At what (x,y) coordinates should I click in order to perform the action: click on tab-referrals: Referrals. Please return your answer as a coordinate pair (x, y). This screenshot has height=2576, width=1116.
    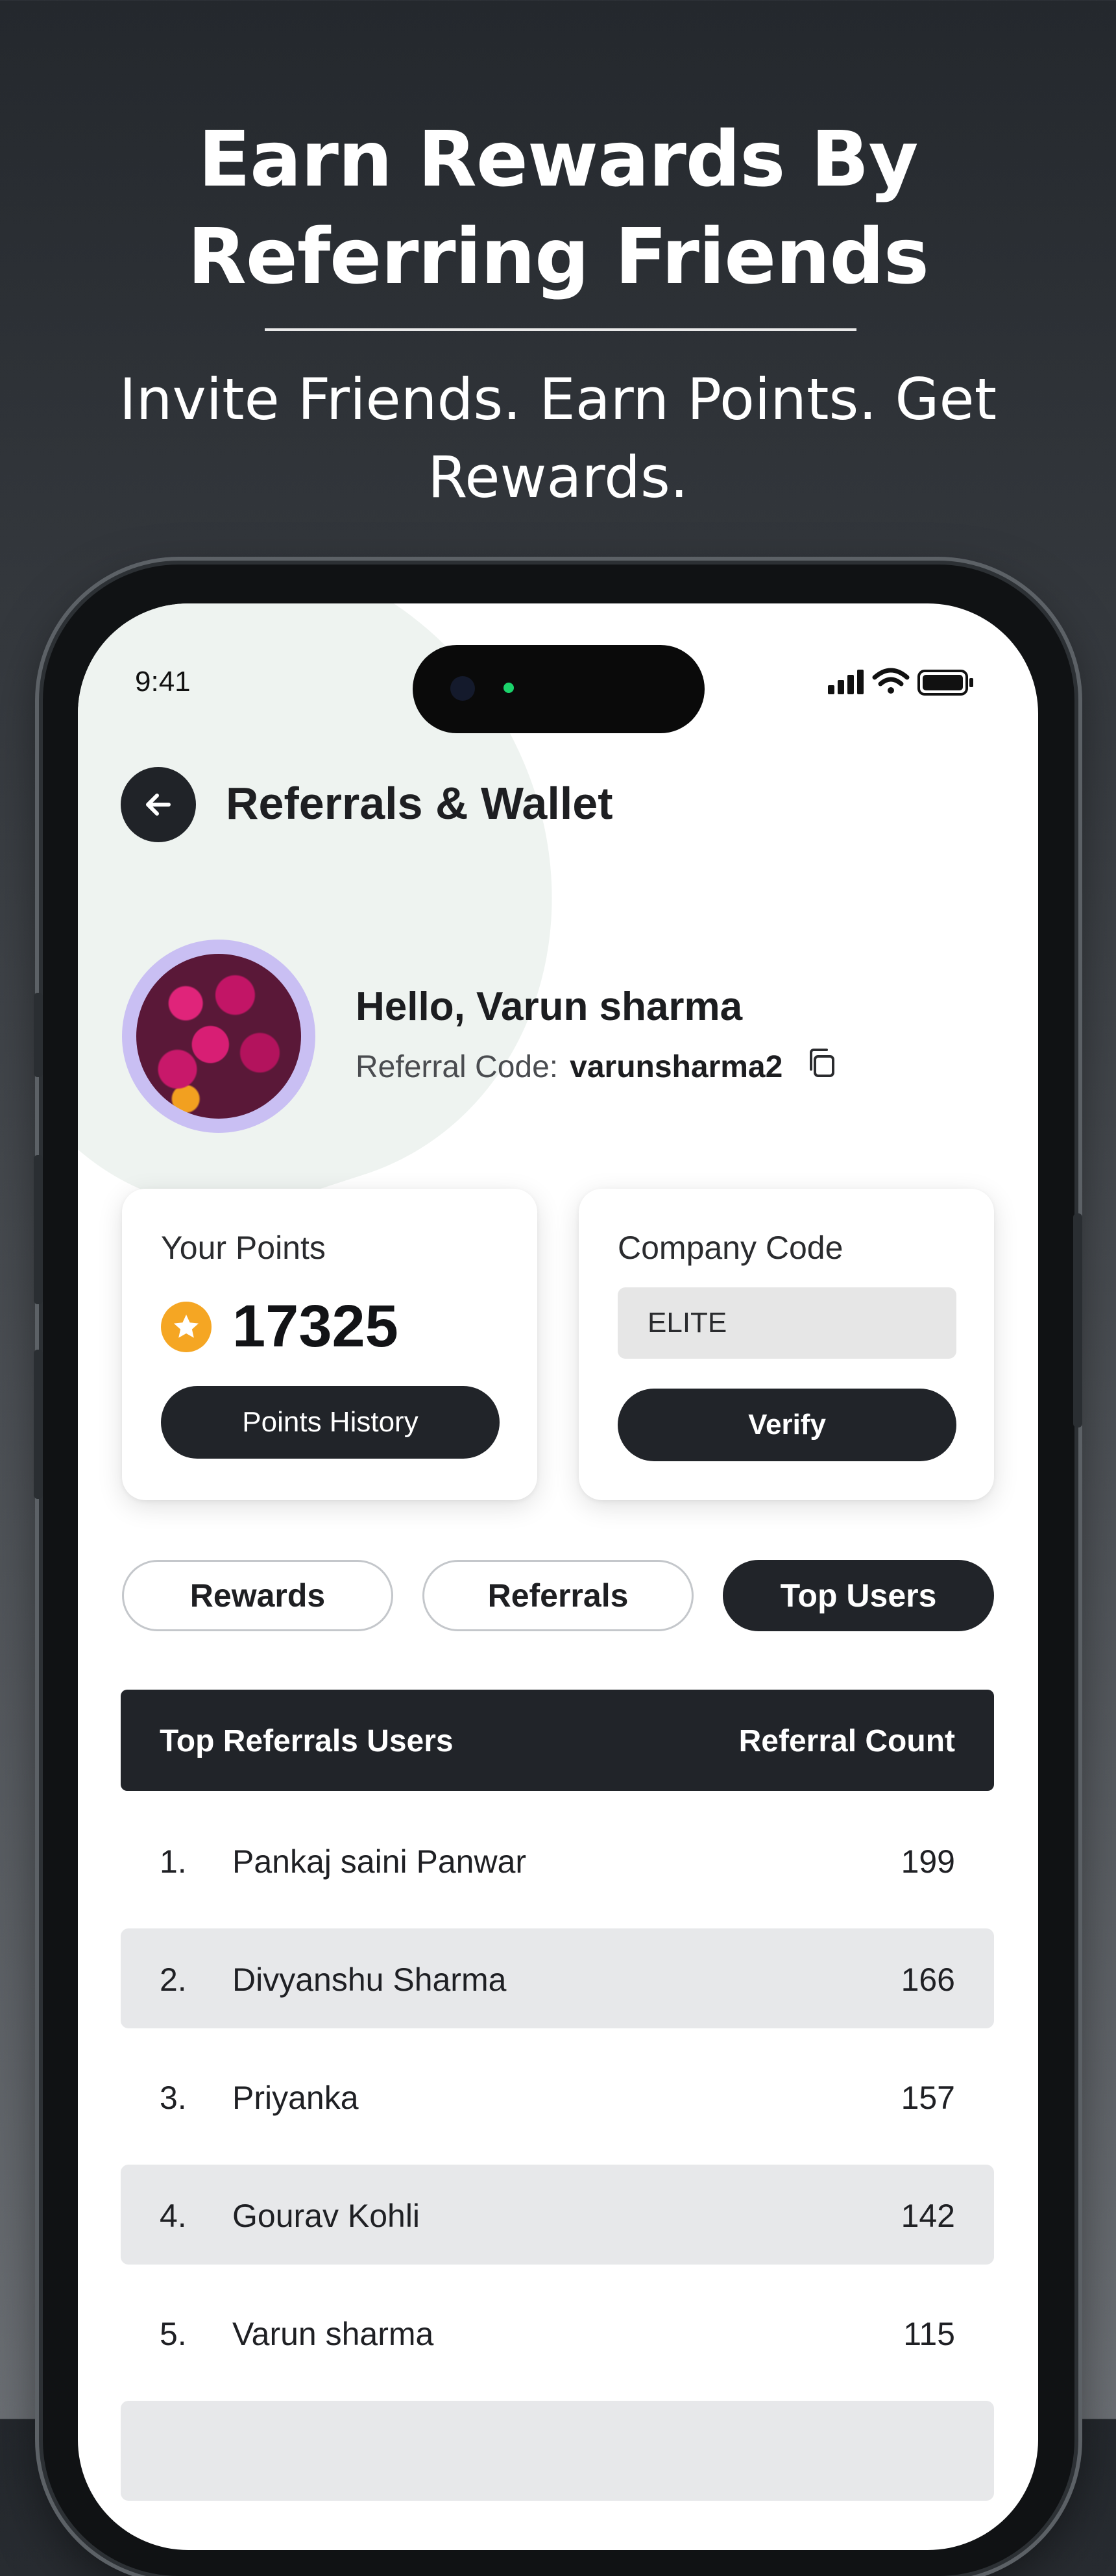
    Looking at the image, I should click on (558, 1595).